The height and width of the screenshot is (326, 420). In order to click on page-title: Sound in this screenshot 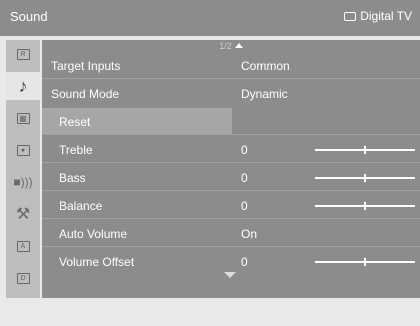, I will do `click(29, 16)`.